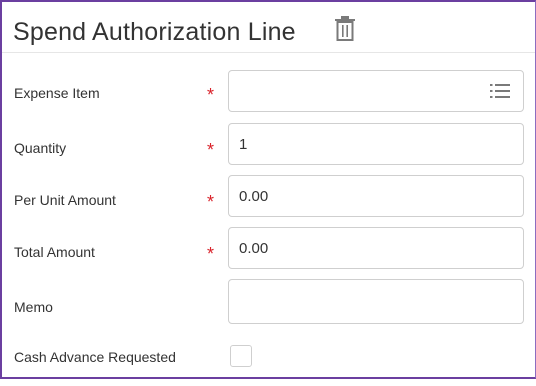 Image resolution: width=536 pixels, height=386 pixels. Describe the element at coordinates (376, 248) in the screenshot. I see `total-amount-input` at that location.